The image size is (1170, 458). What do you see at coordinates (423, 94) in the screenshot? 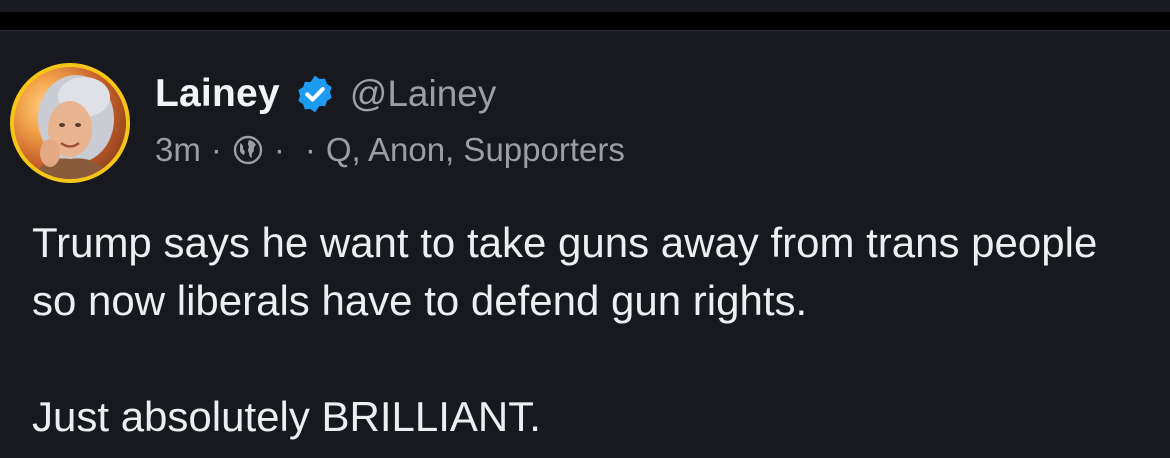
I see `author-handle: @Lainey` at bounding box center [423, 94].